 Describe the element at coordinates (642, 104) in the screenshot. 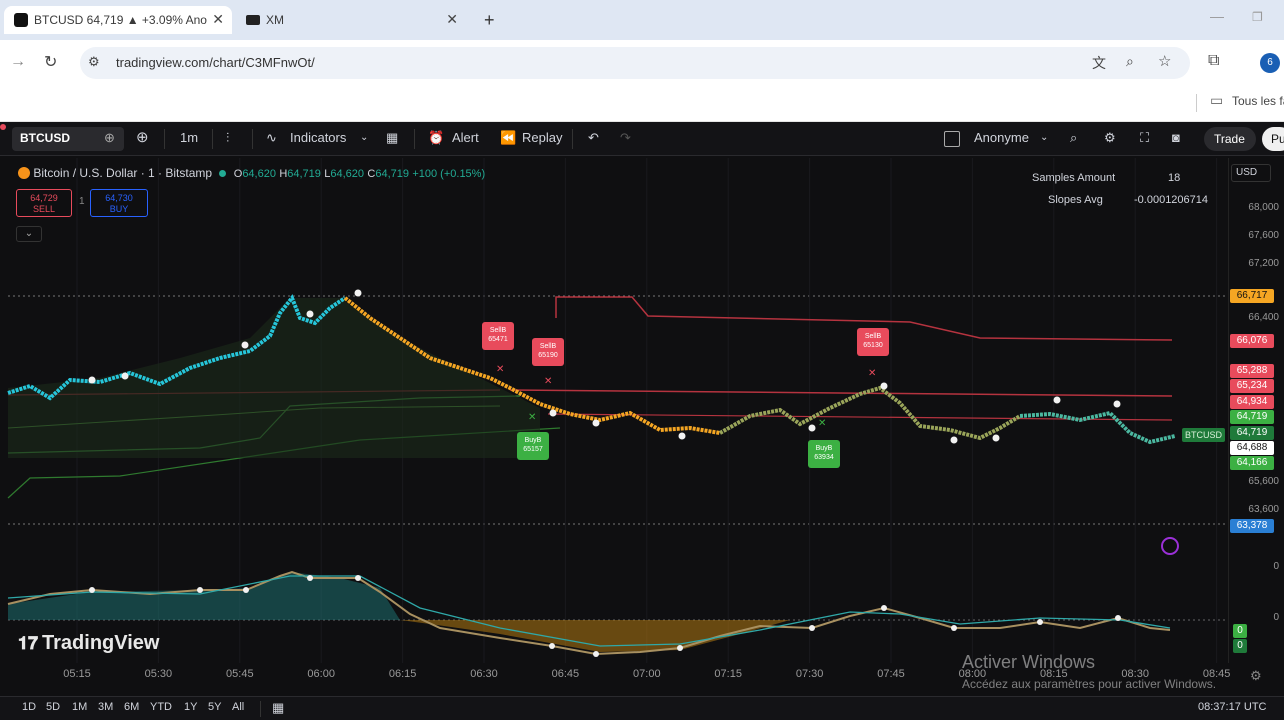

I see `bookmarks-bar: ▭ Tous les fa` at that location.